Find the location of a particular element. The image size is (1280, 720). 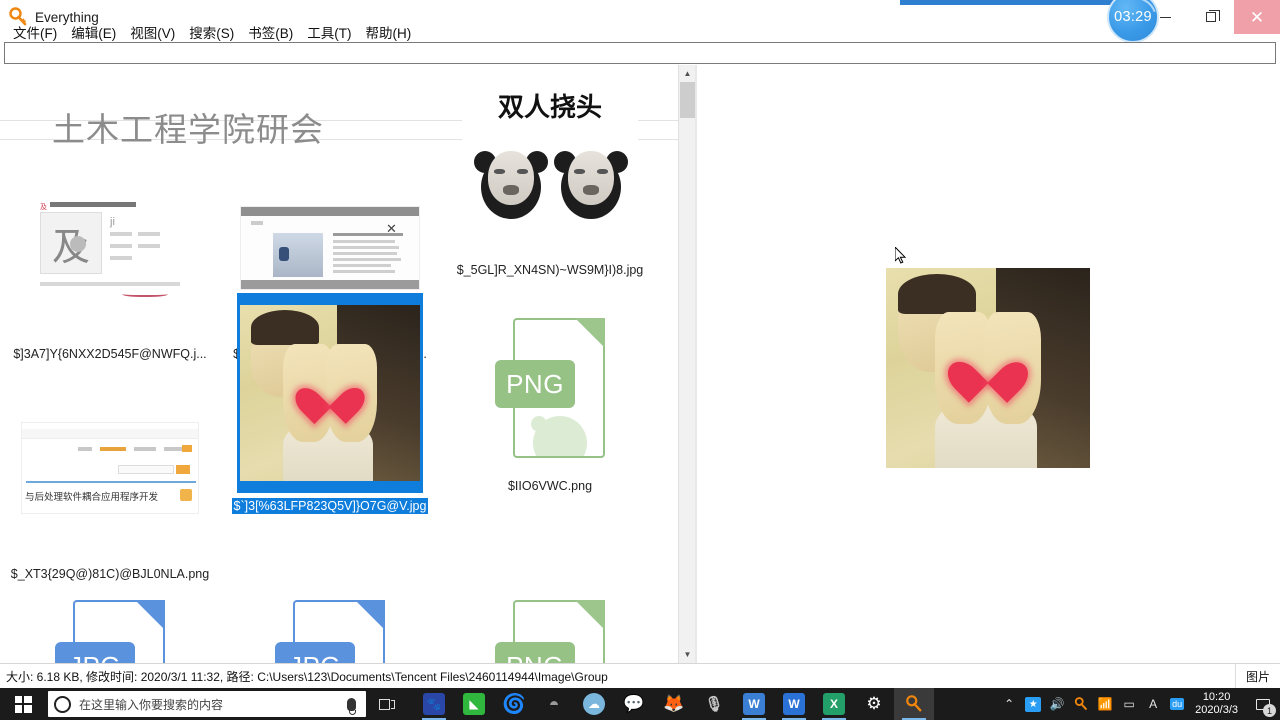

cloud-icon: ☁ is located at coordinates (594, 704).